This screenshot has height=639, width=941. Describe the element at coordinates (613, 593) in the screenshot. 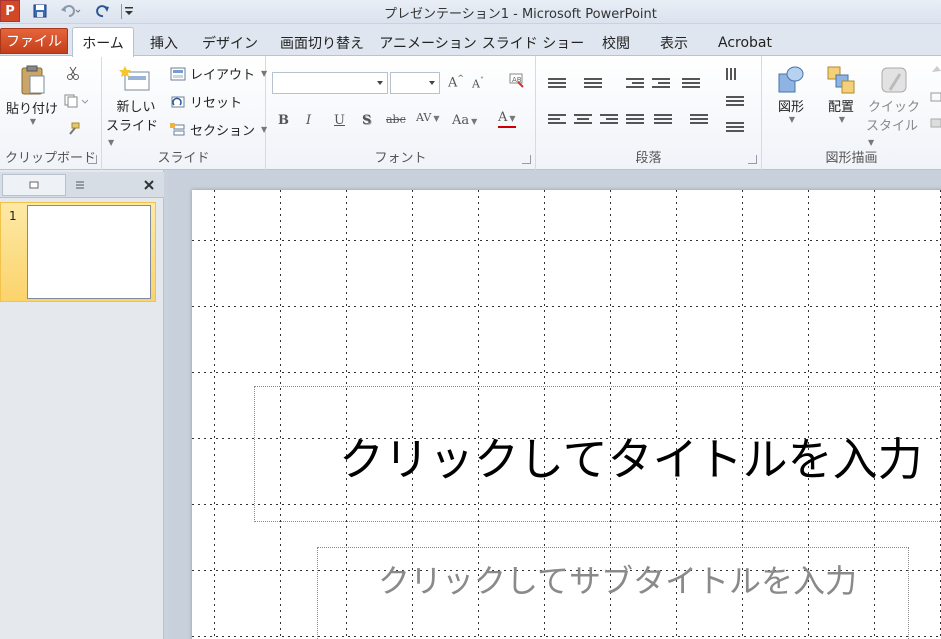

I see `subtitle-placeholder: クリックしてサブタイトルを入力` at that location.